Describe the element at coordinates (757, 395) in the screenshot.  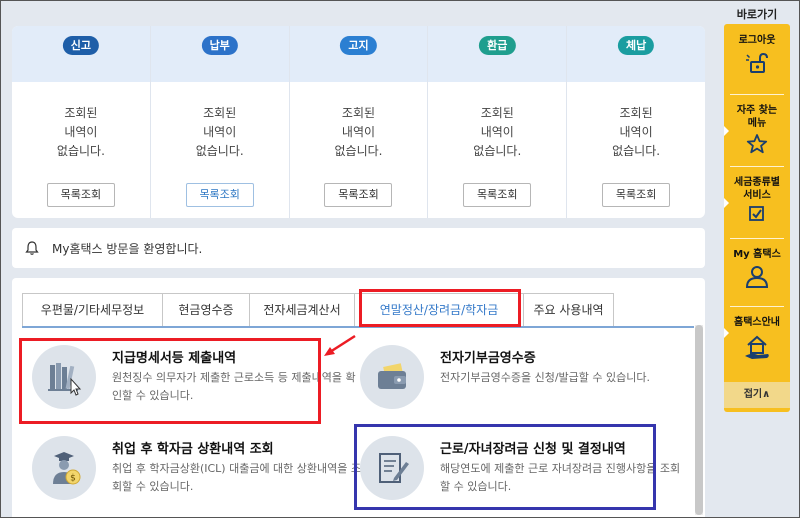
I see `collapse-button: 접기∧` at that location.